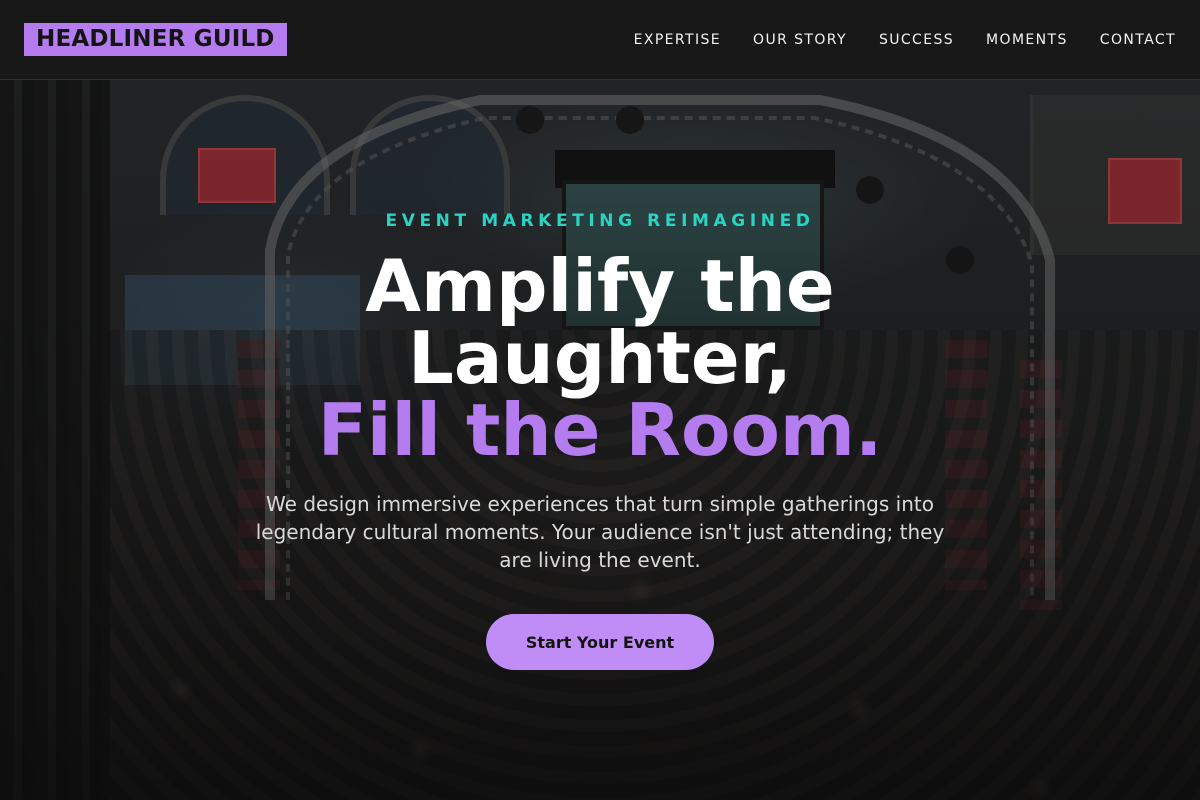  Describe the element at coordinates (600, 286) in the screenshot. I see `headline-line-1: Amplify the` at that location.